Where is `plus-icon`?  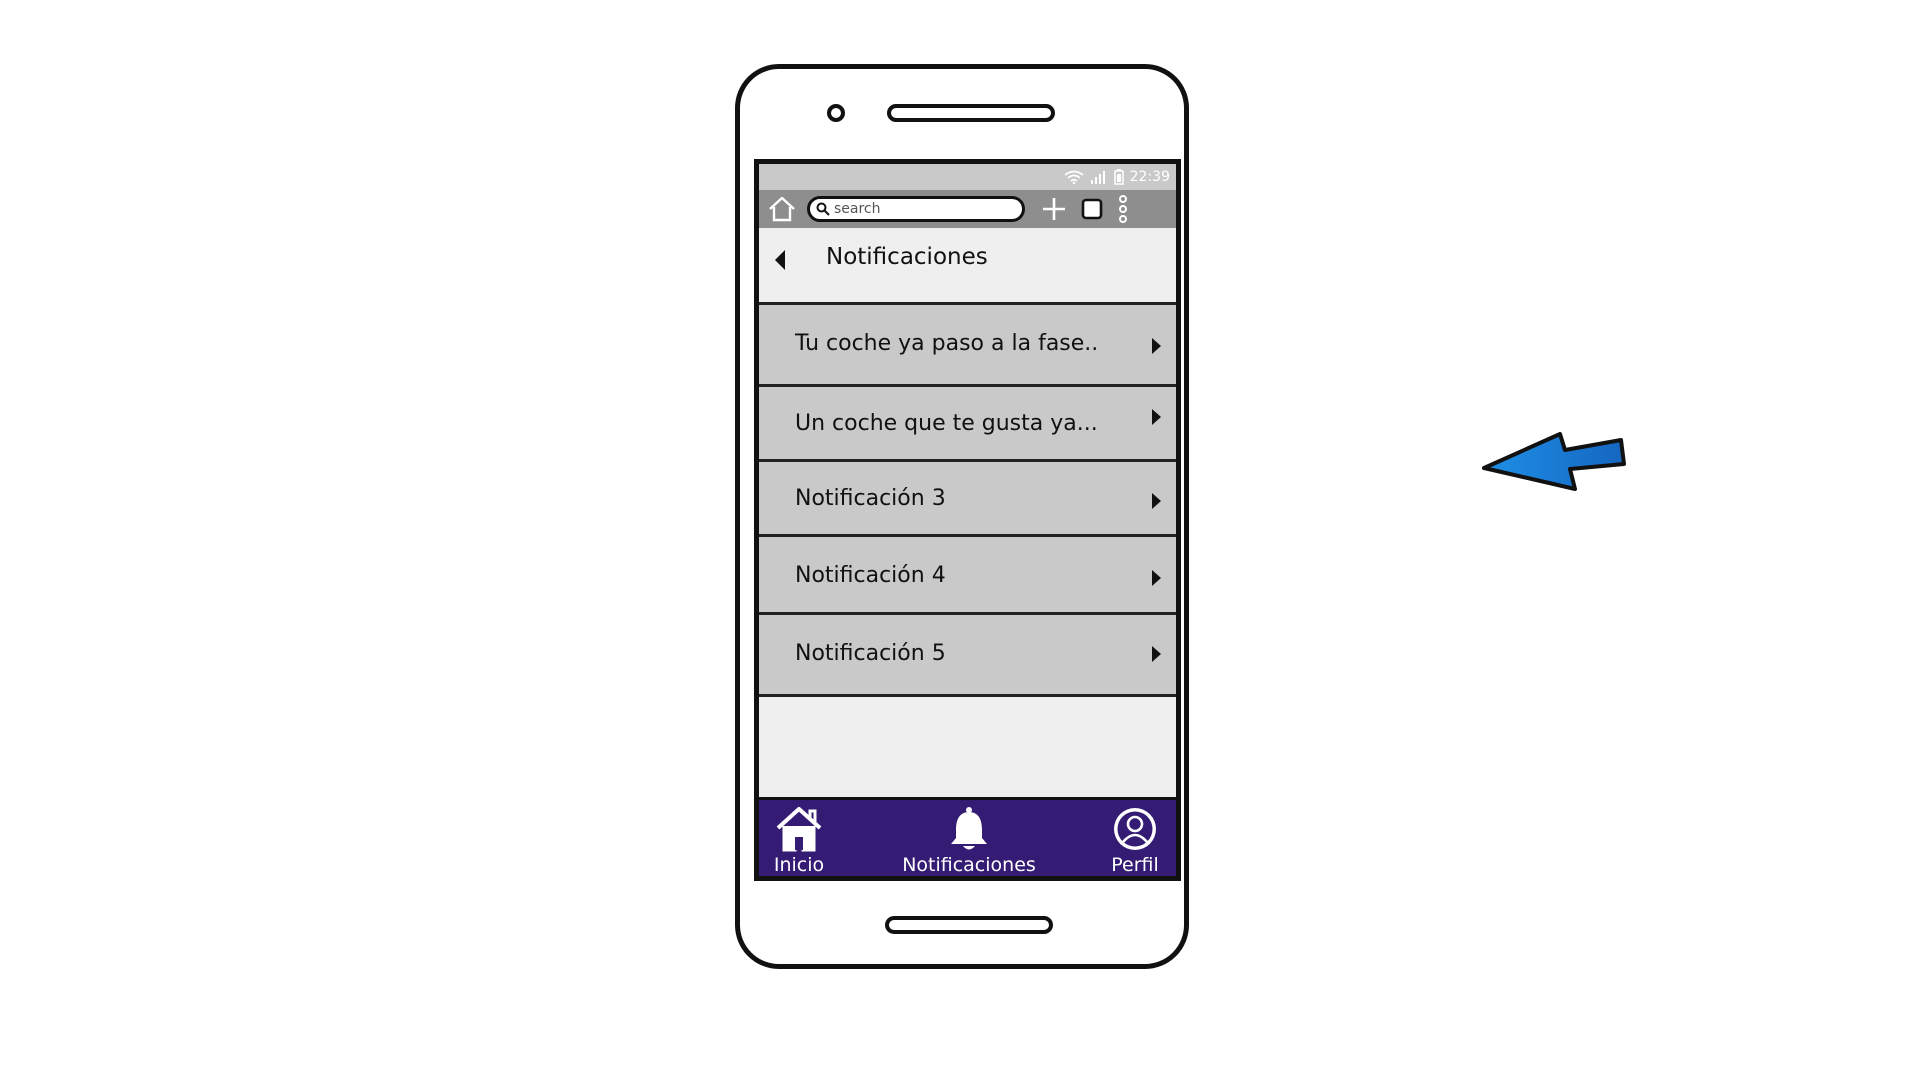
plus-icon is located at coordinates (1054, 209).